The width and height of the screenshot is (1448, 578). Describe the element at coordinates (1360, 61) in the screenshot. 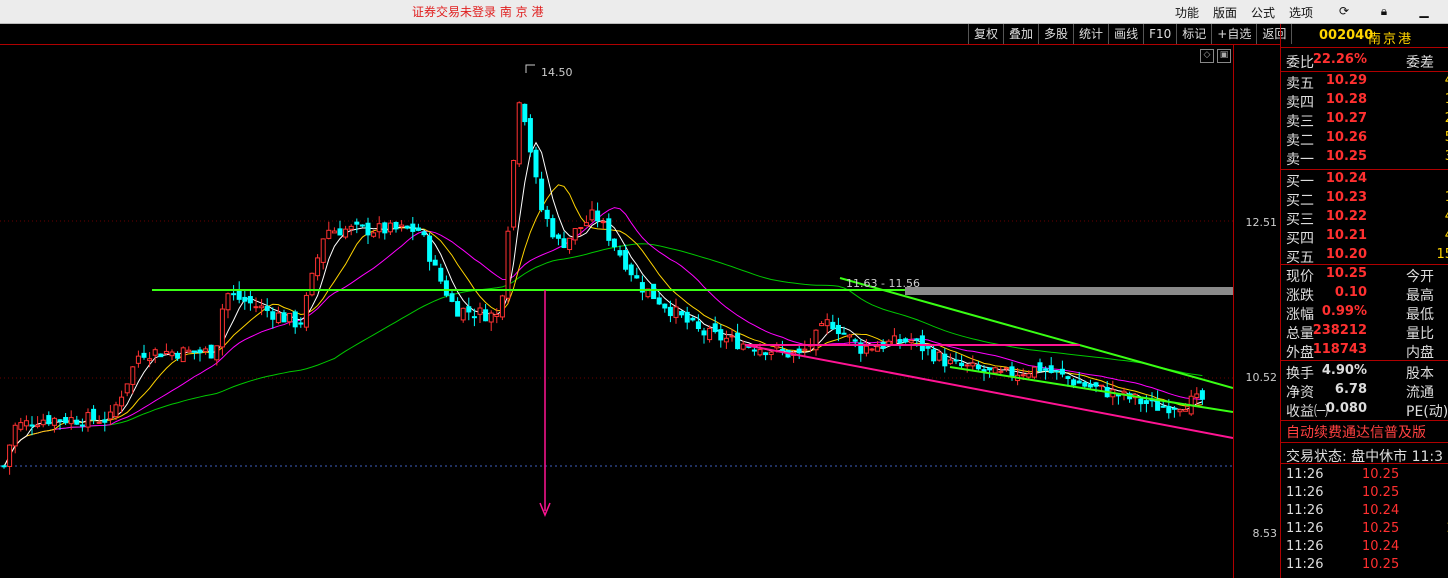

I see `order-ratio-row: 委比 22.26% 委差` at that location.